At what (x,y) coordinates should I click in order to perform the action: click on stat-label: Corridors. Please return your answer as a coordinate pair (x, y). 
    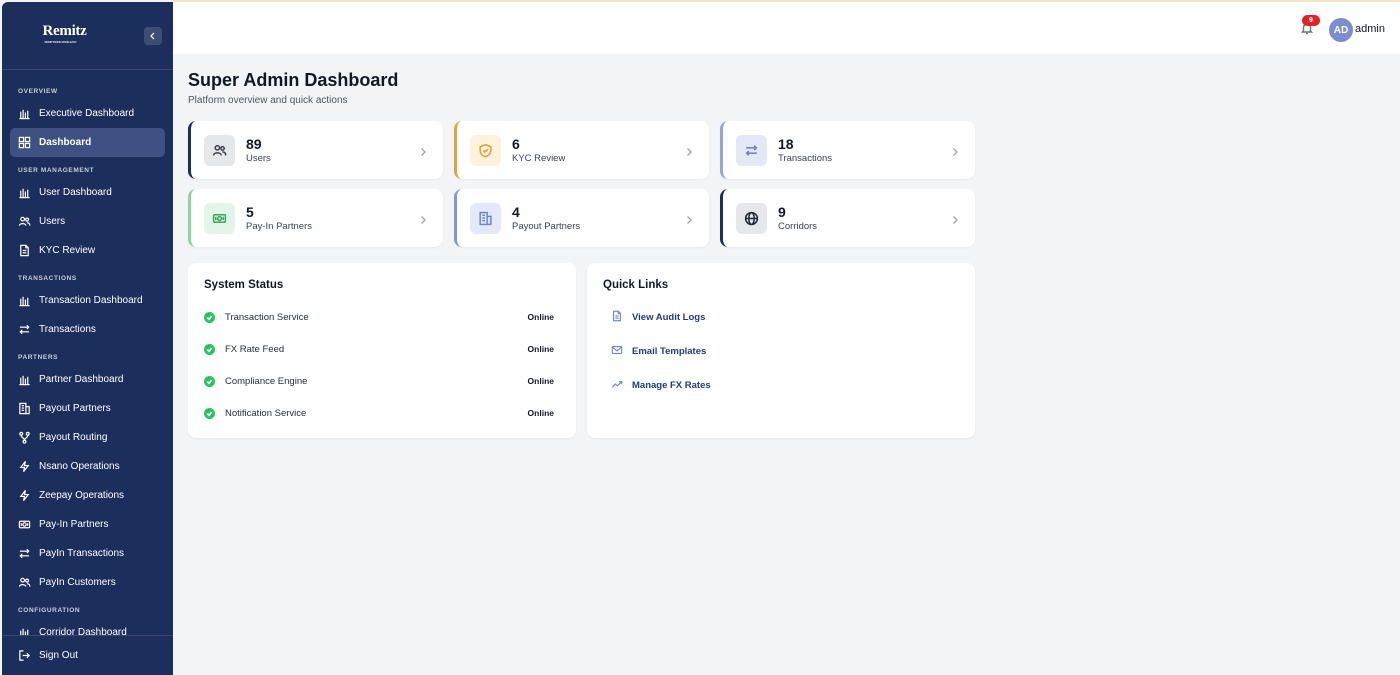
    Looking at the image, I should click on (798, 226).